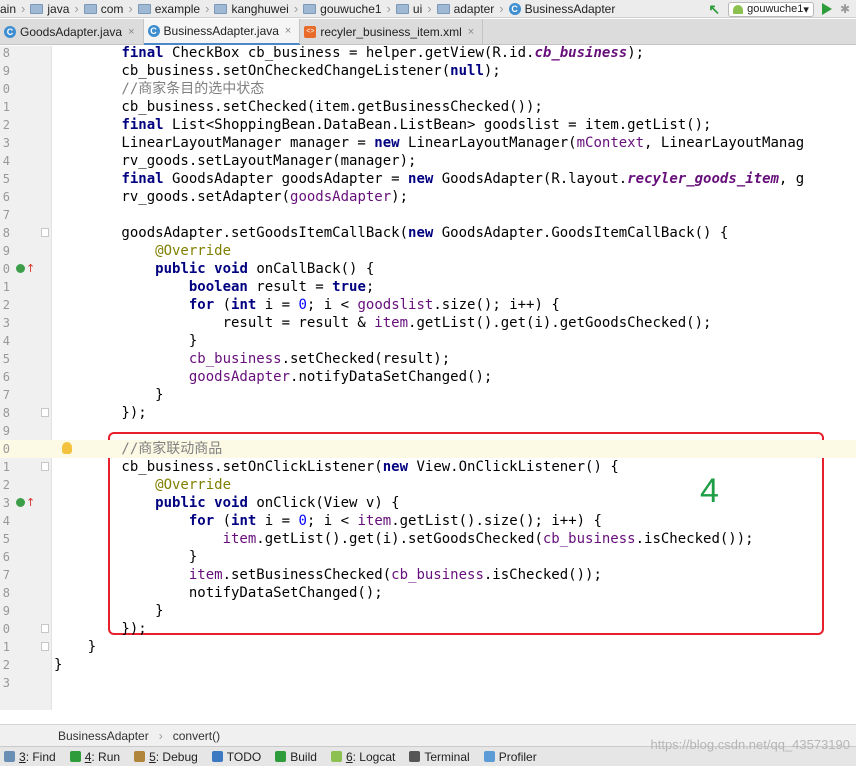  What do you see at coordinates (94, 757) in the screenshot?
I see `tool-window-button: 4: Run` at bounding box center [94, 757].